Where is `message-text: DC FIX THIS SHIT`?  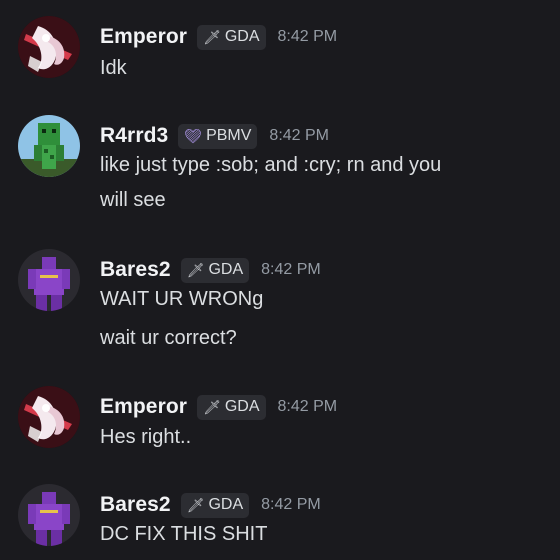
message-text: DC FIX THIS SHIT is located at coordinates (184, 534).